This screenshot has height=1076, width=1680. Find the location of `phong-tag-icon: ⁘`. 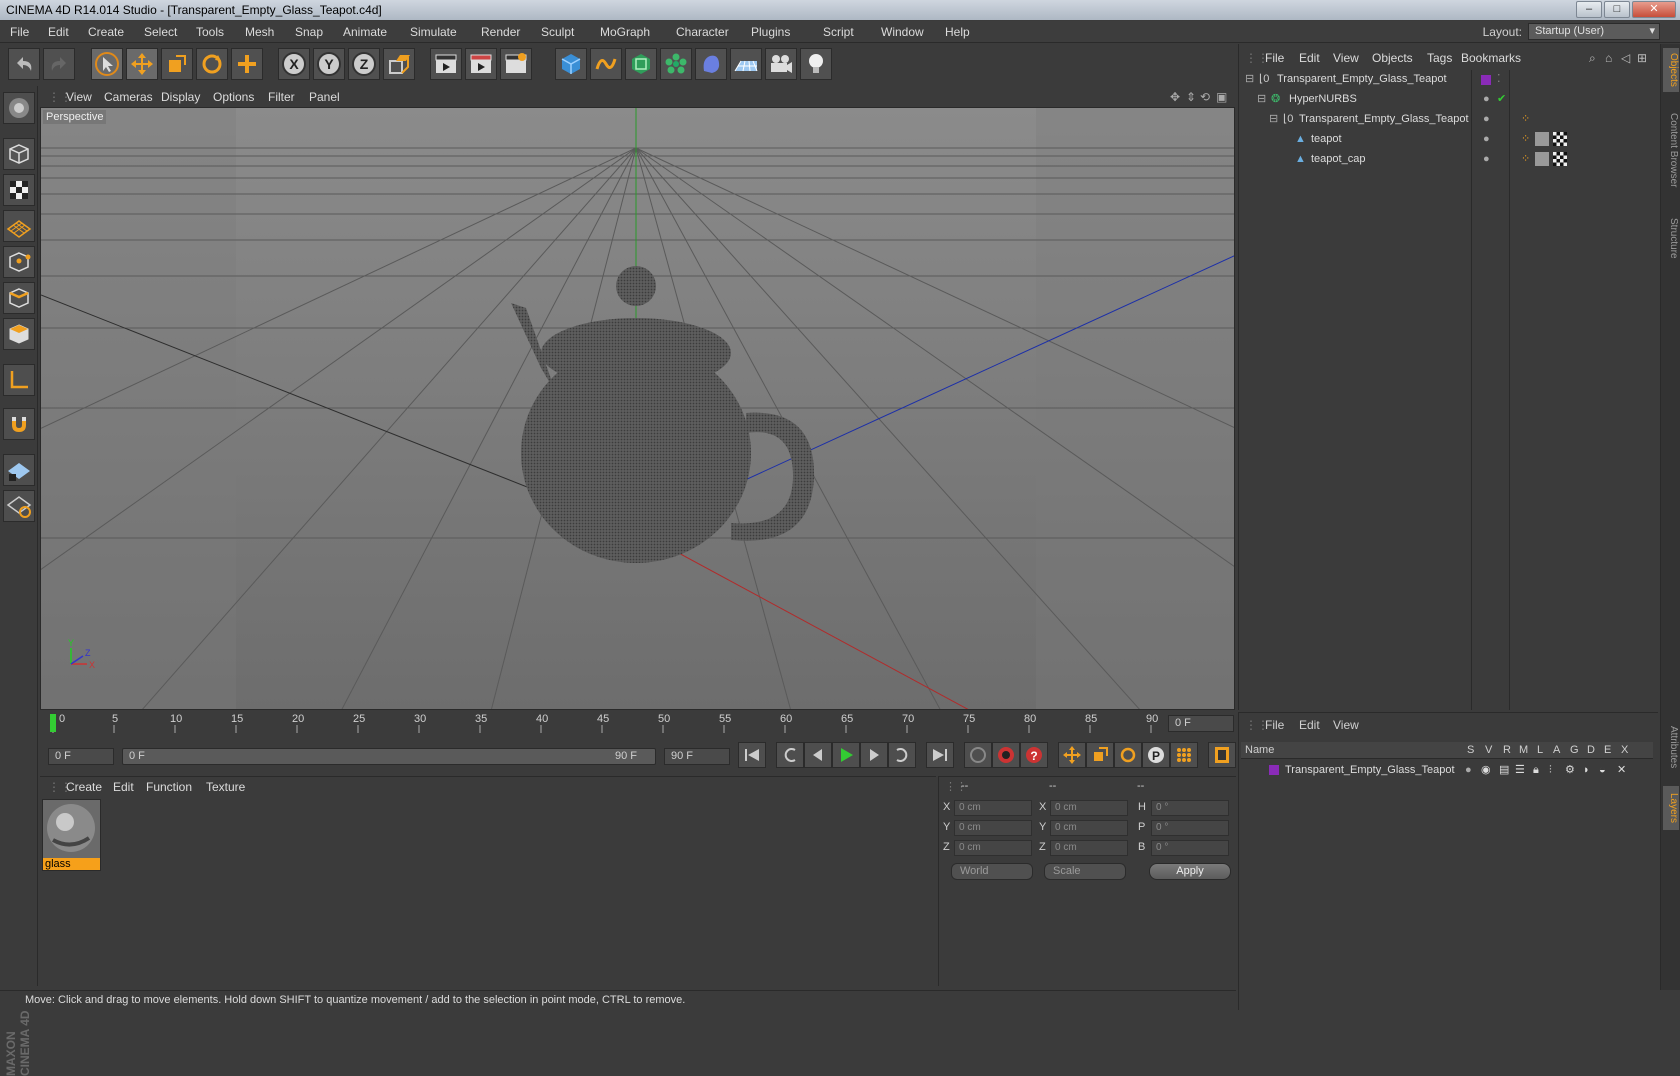

phong-tag-icon: ⁘ is located at coordinates (1525, 159).